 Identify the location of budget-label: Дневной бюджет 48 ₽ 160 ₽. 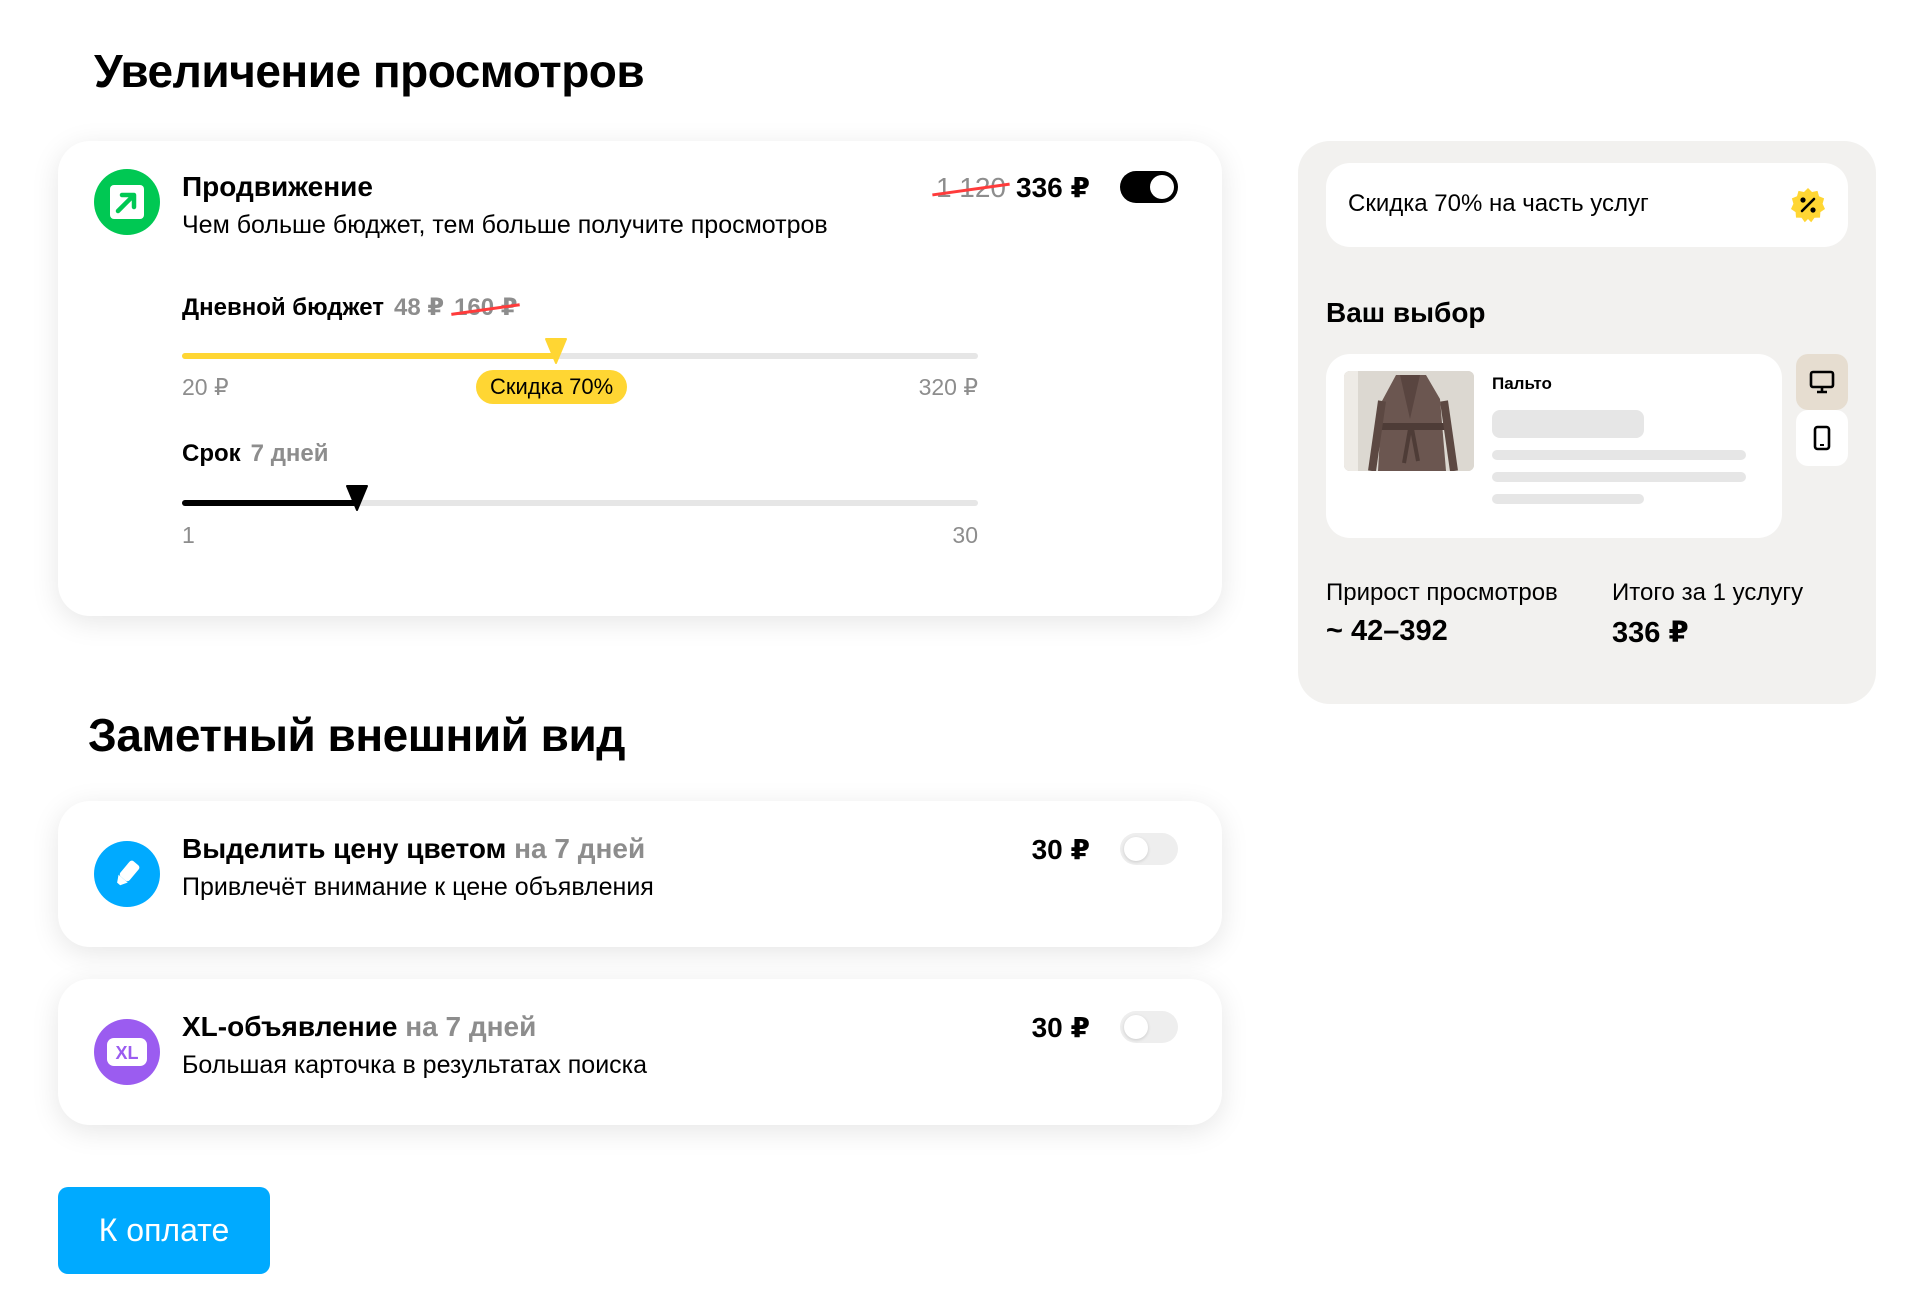
(349, 307).